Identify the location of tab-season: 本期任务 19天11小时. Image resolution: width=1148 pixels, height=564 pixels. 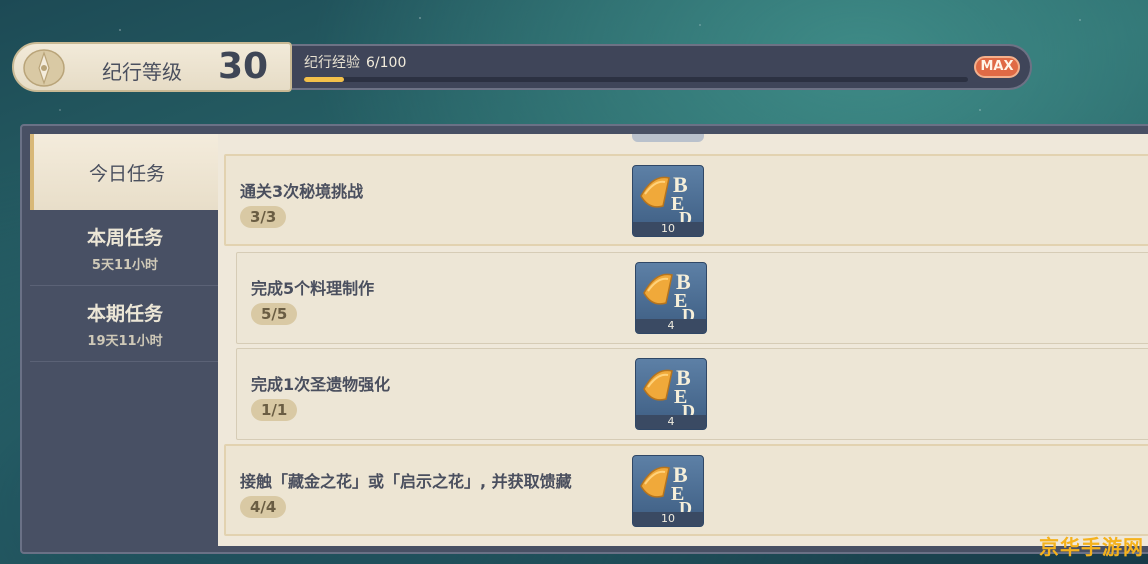
(125, 324).